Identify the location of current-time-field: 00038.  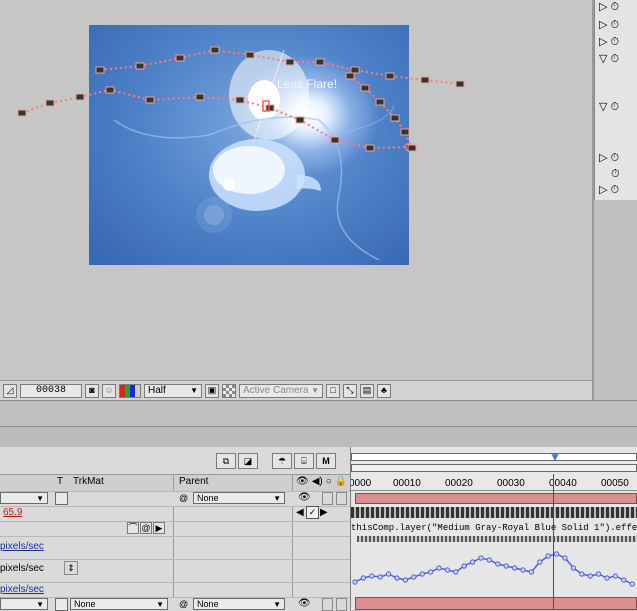
(51, 390).